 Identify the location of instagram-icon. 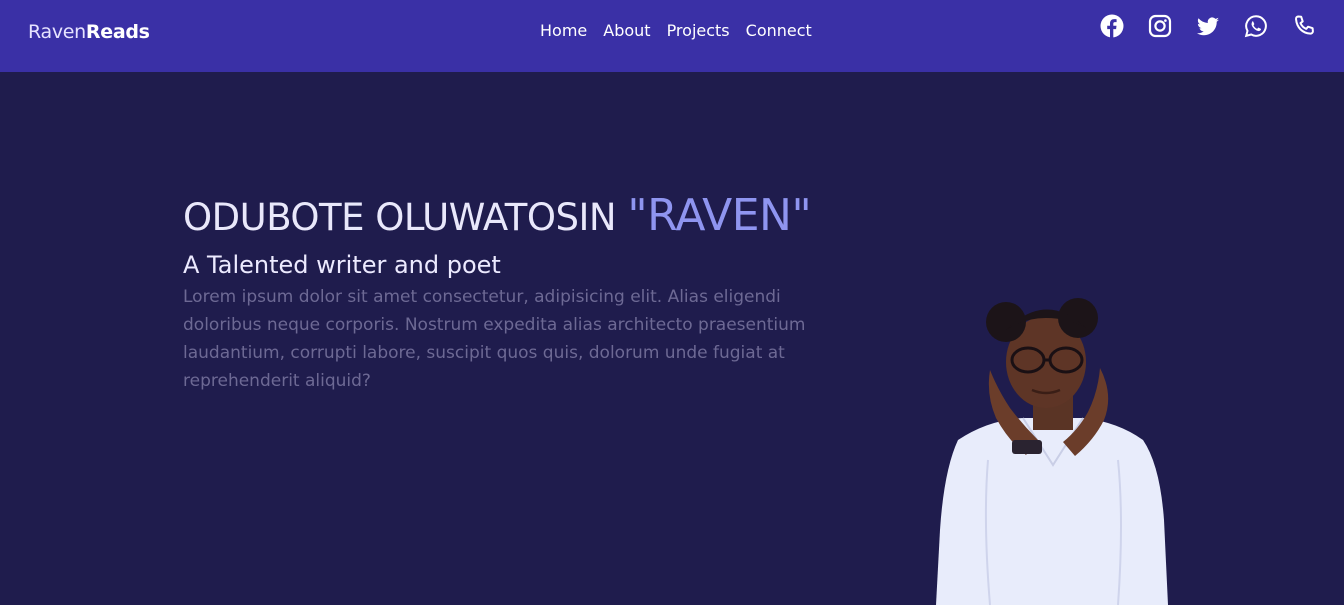
(1160, 26).